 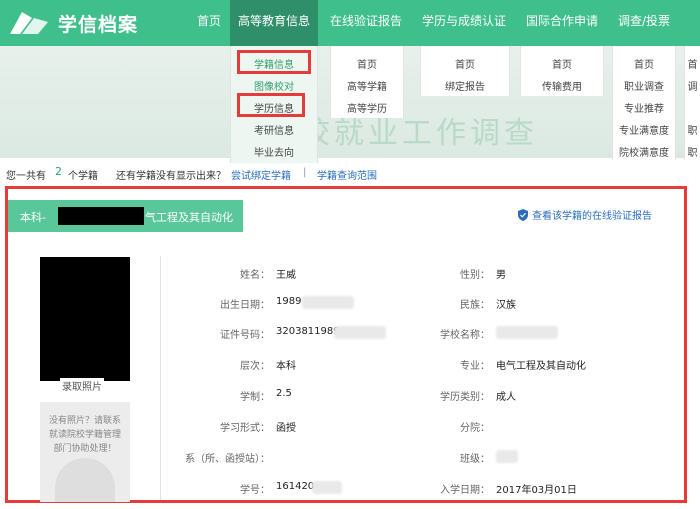 What do you see at coordinates (592, 216) in the screenshot?
I see `verify-link-text: 查看该学籍的在线验证报告` at bounding box center [592, 216].